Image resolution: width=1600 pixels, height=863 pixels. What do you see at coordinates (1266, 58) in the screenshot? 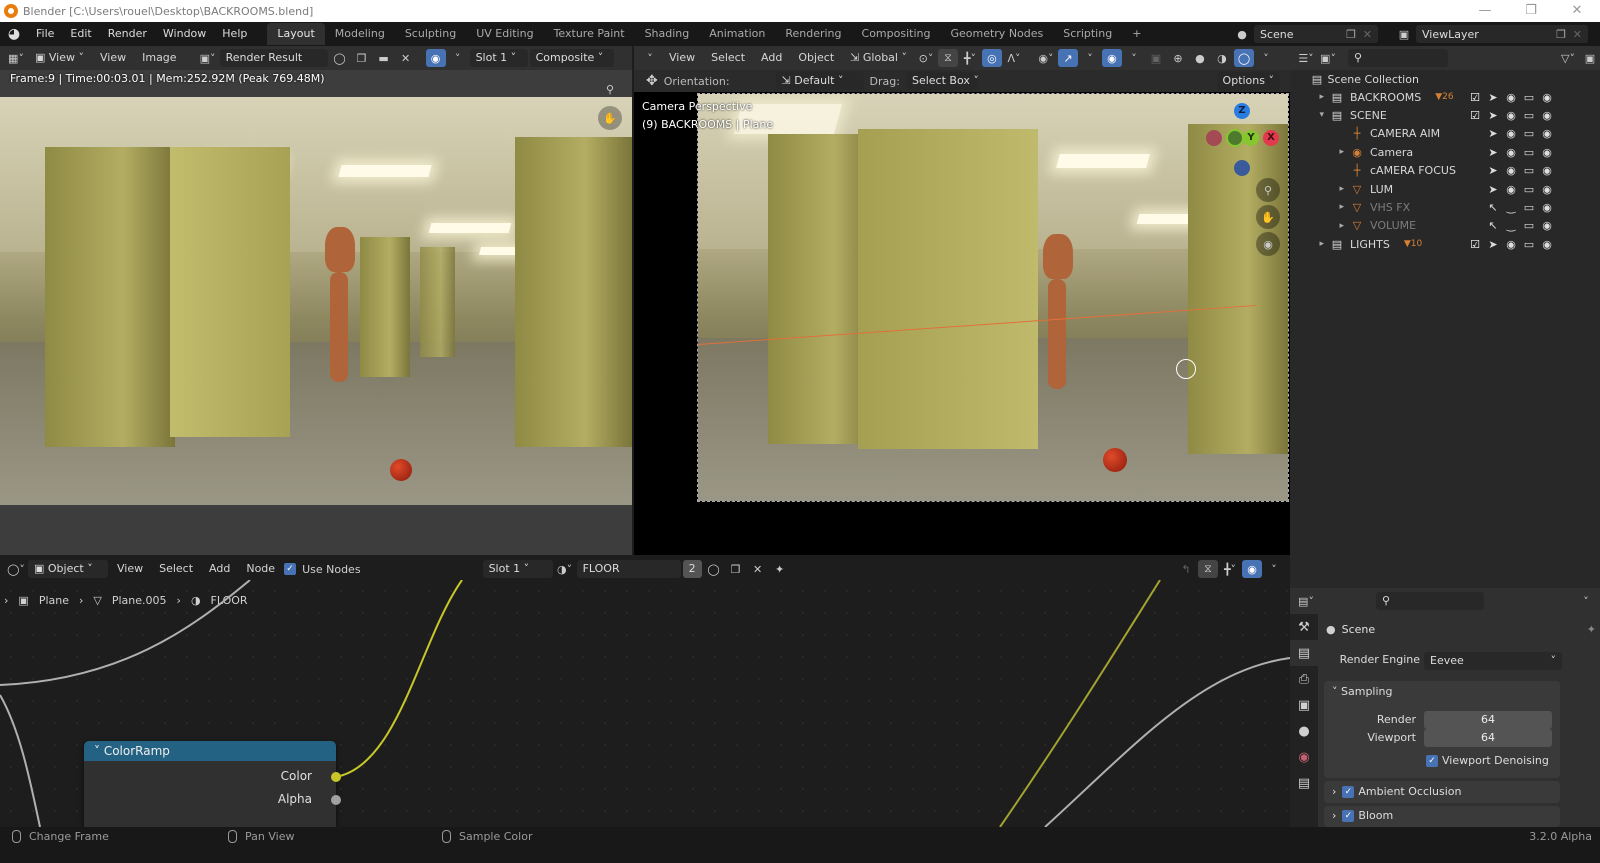
I see `shading-dropdown-icon: ˅` at bounding box center [1266, 58].